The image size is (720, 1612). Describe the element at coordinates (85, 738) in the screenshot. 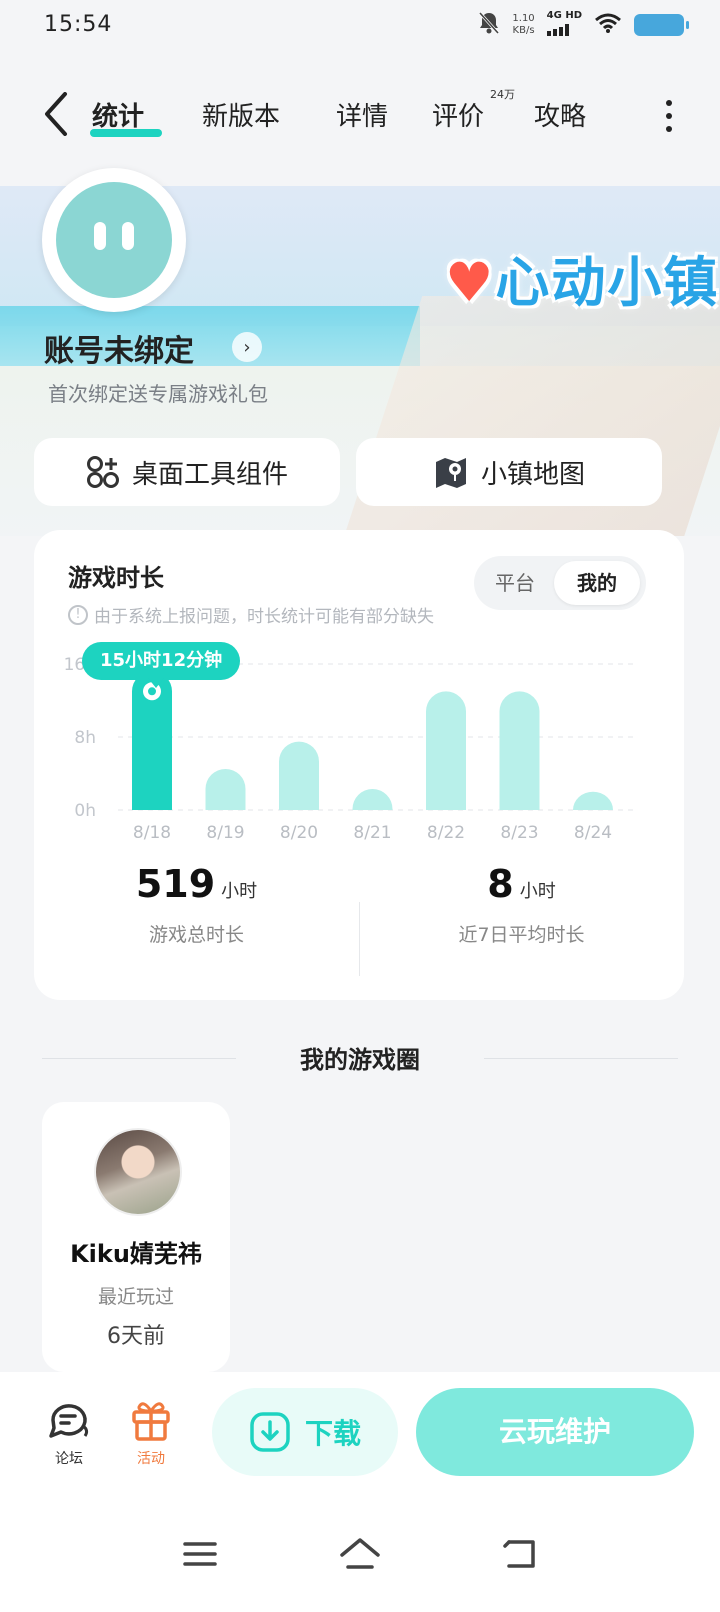

I see `y-tick-label: 8h` at that location.